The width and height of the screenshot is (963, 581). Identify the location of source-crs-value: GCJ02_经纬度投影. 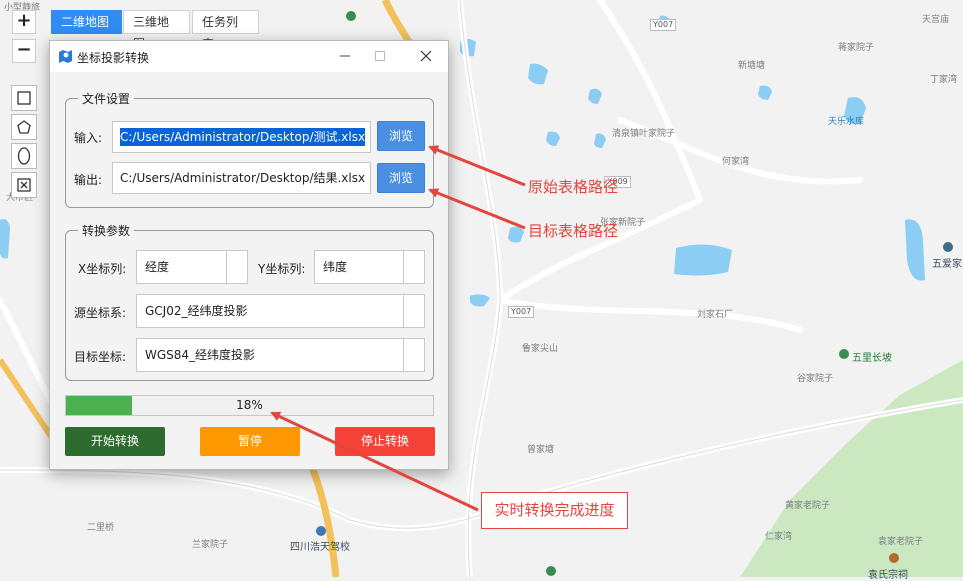
(196, 311).